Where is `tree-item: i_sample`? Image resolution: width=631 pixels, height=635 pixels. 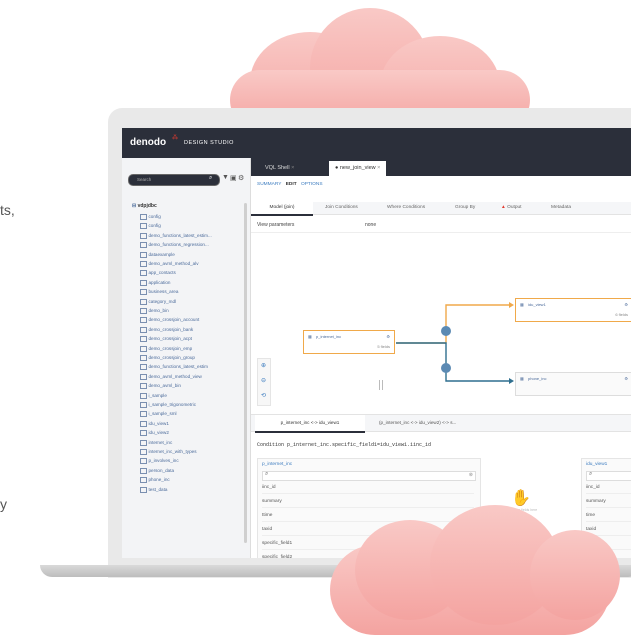
tree-item: i_sample is located at coordinates (153, 395).